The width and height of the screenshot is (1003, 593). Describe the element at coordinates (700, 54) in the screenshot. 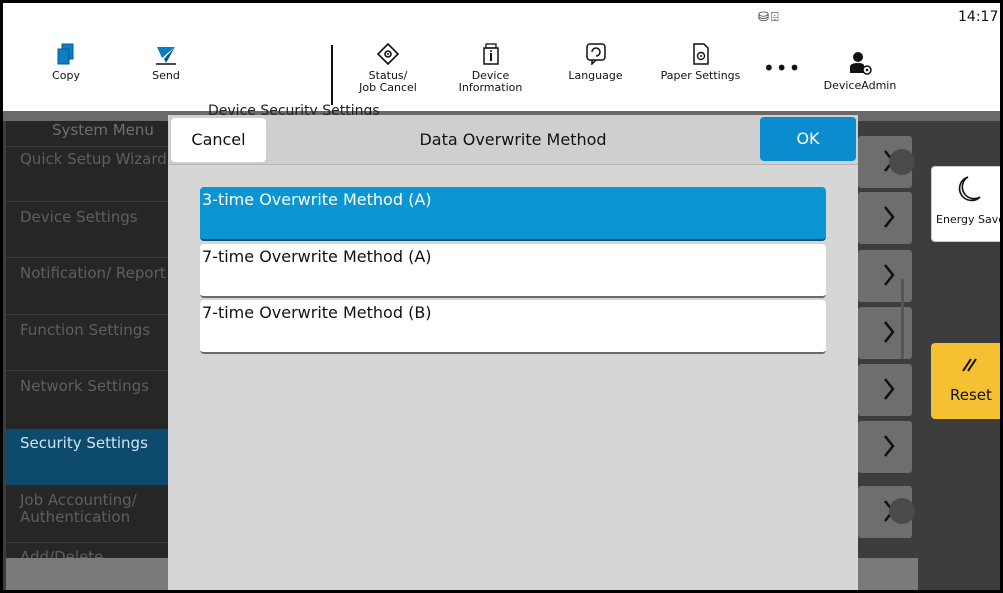

I see `paper-settings-icon` at that location.